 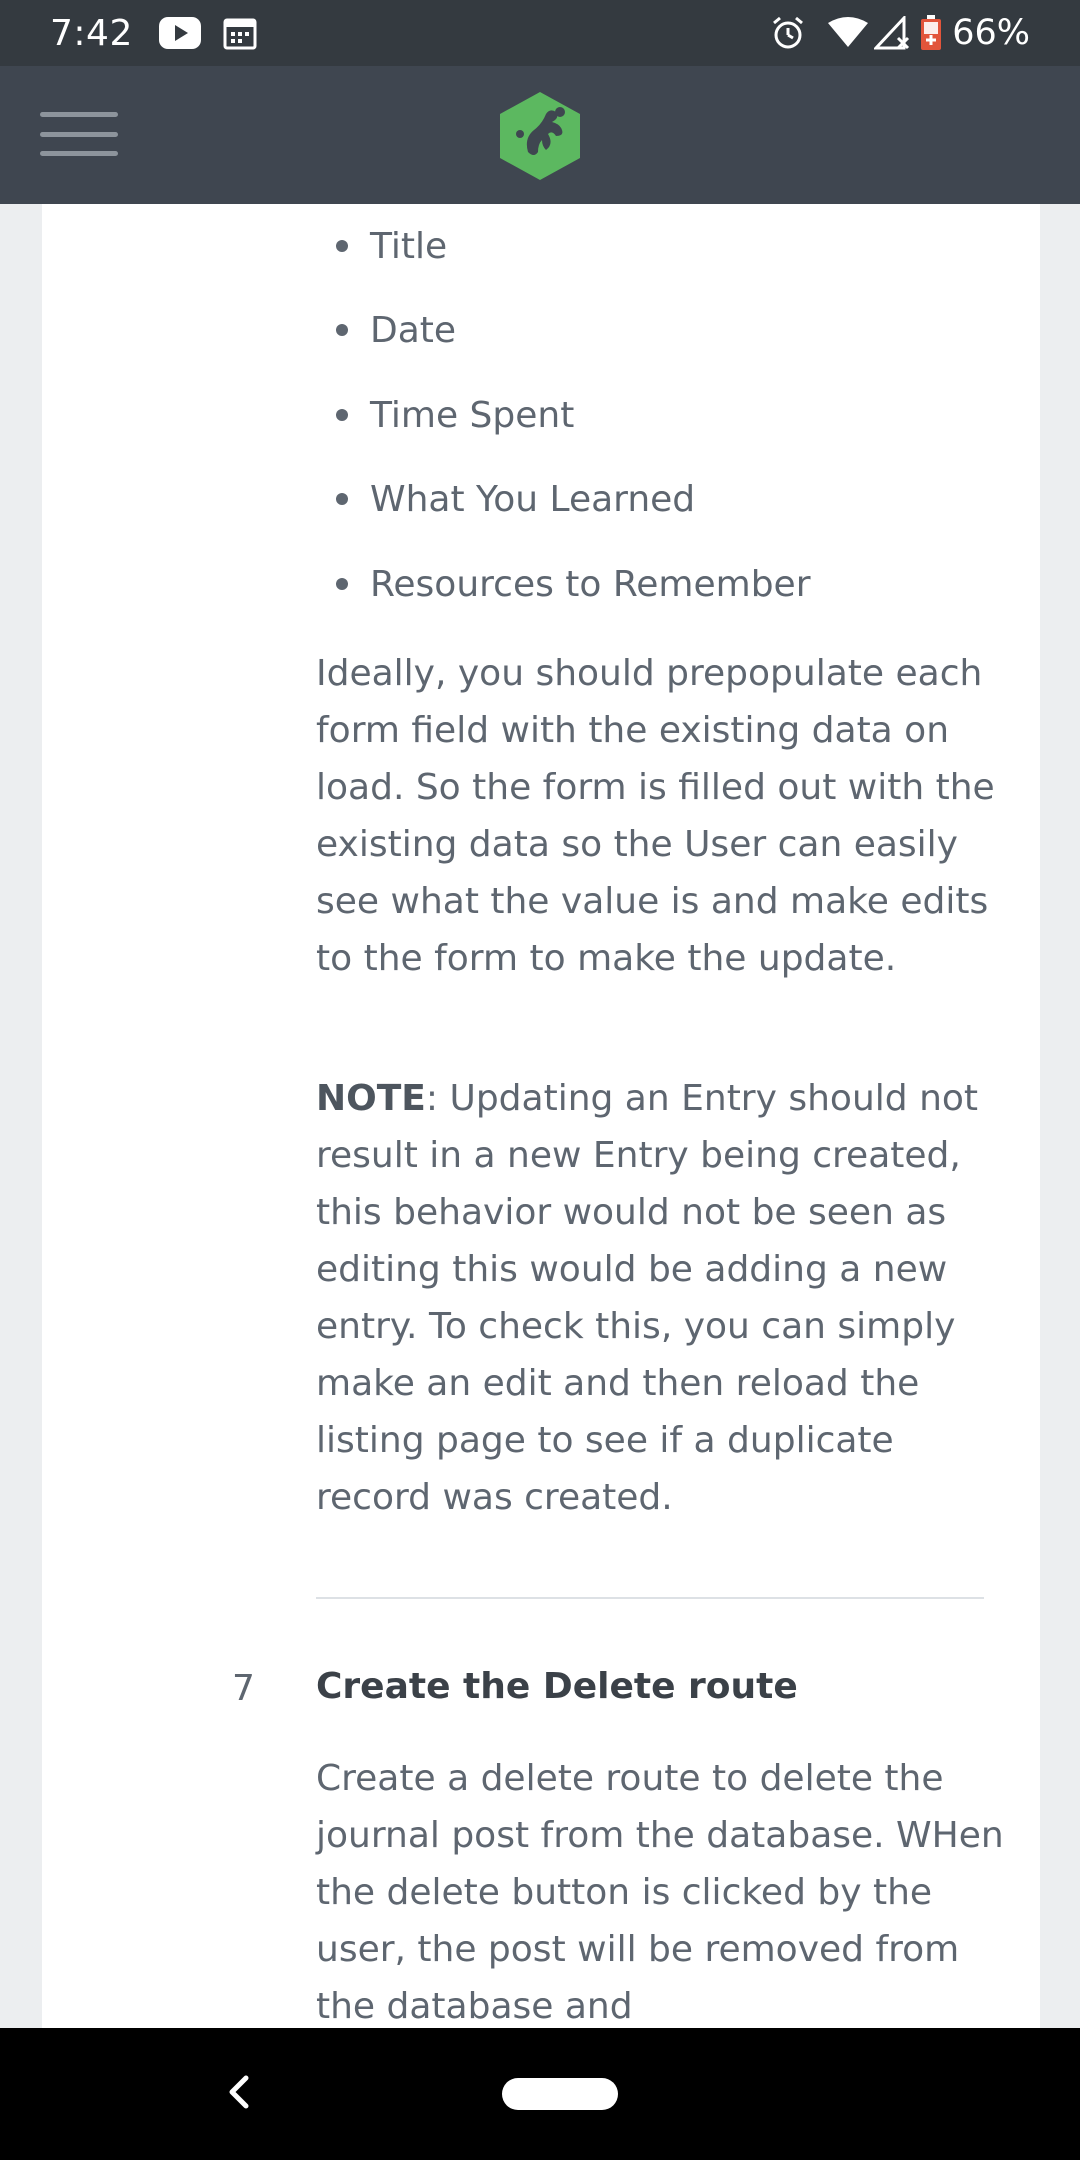 What do you see at coordinates (557, 1686) in the screenshot?
I see `step-title: Create the Delete route` at bounding box center [557, 1686].